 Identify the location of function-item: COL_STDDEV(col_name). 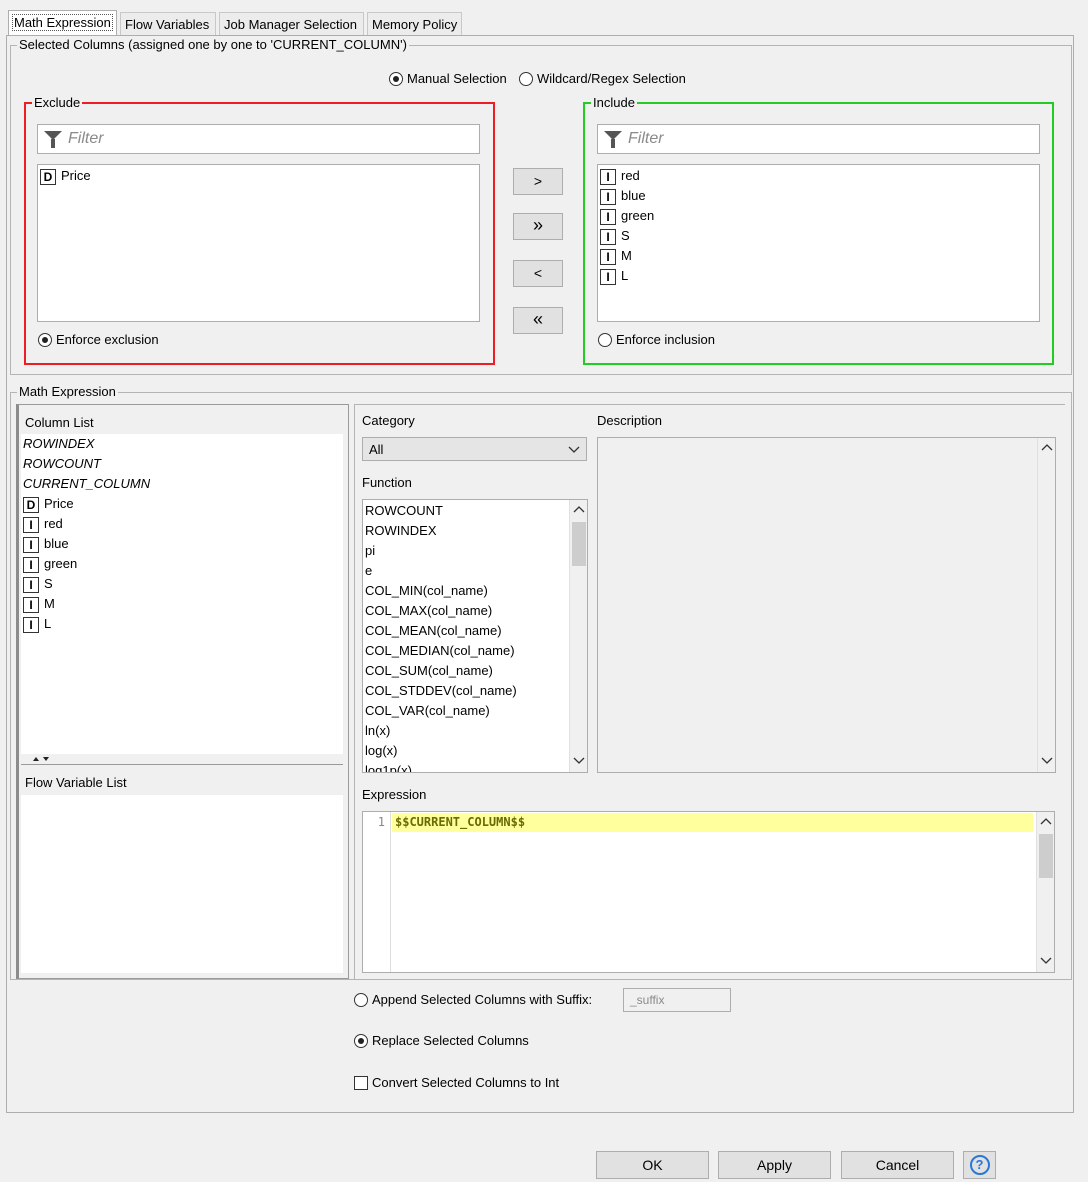
(465, 691).